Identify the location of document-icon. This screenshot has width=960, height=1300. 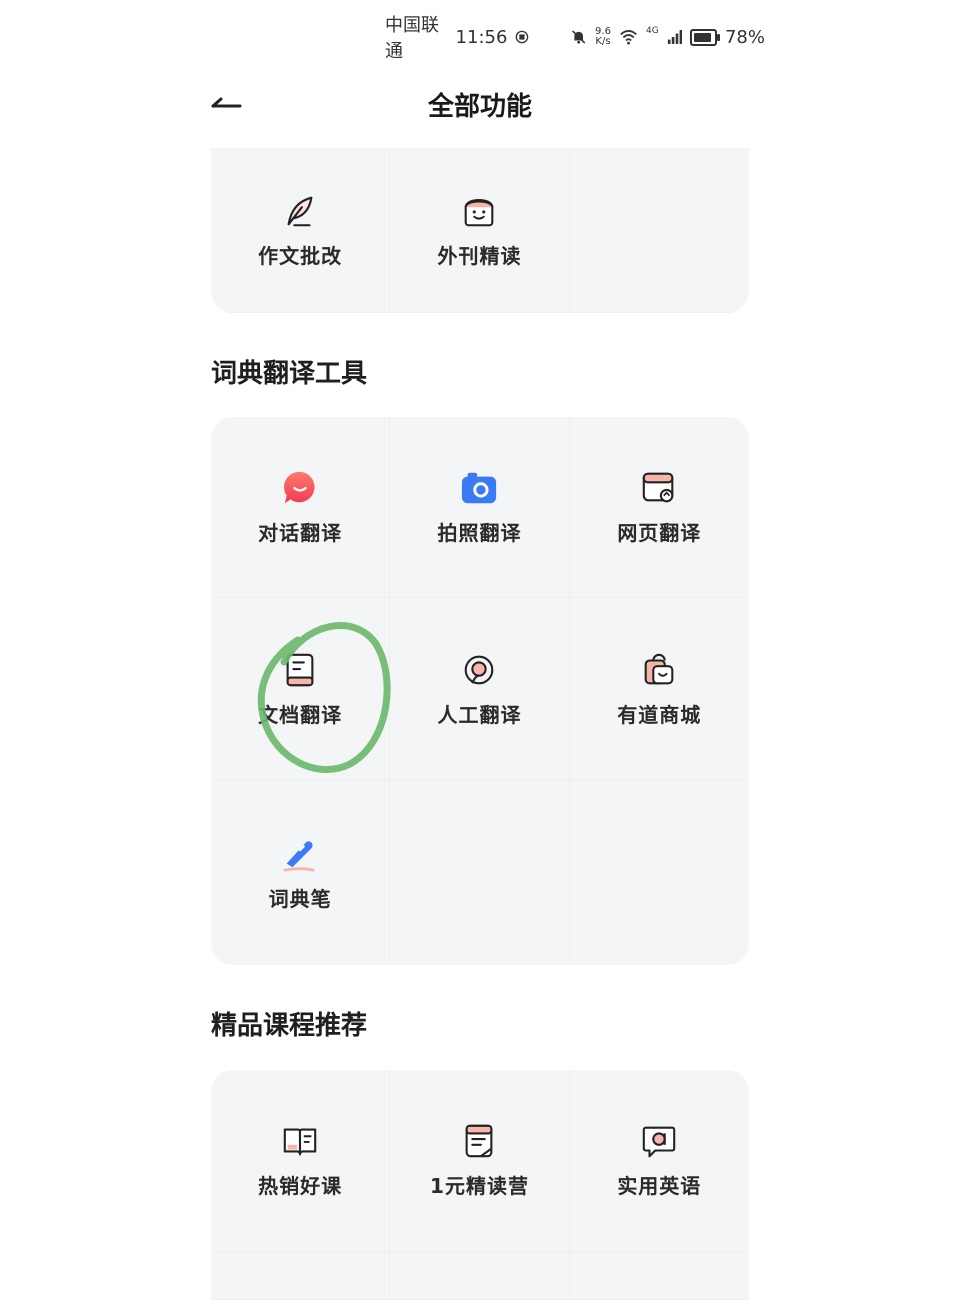
(300, 669).